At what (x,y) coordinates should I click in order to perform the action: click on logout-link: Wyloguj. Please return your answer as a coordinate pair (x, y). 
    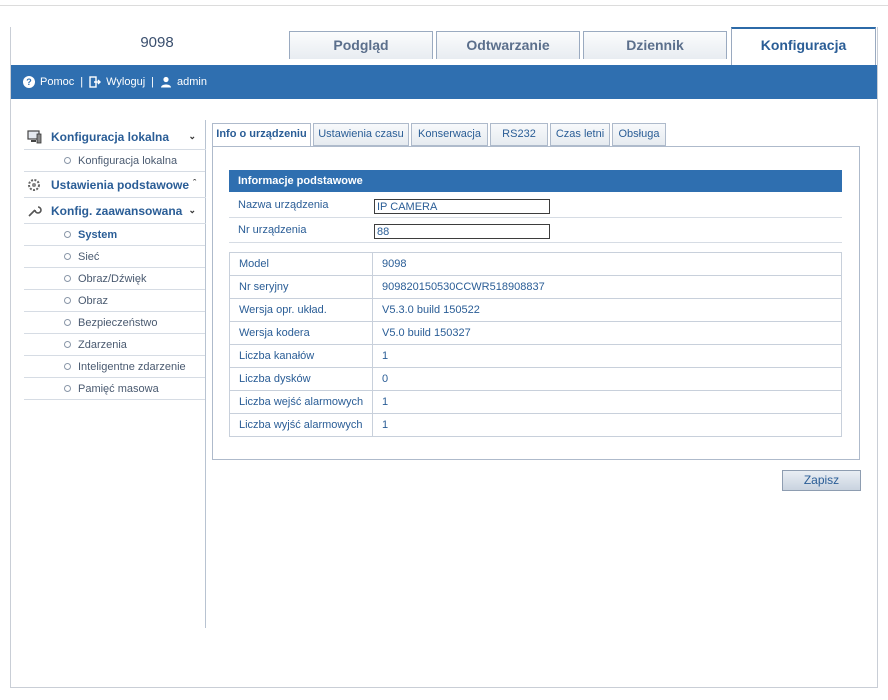
    Looking at the image, I should click on (125, 82).